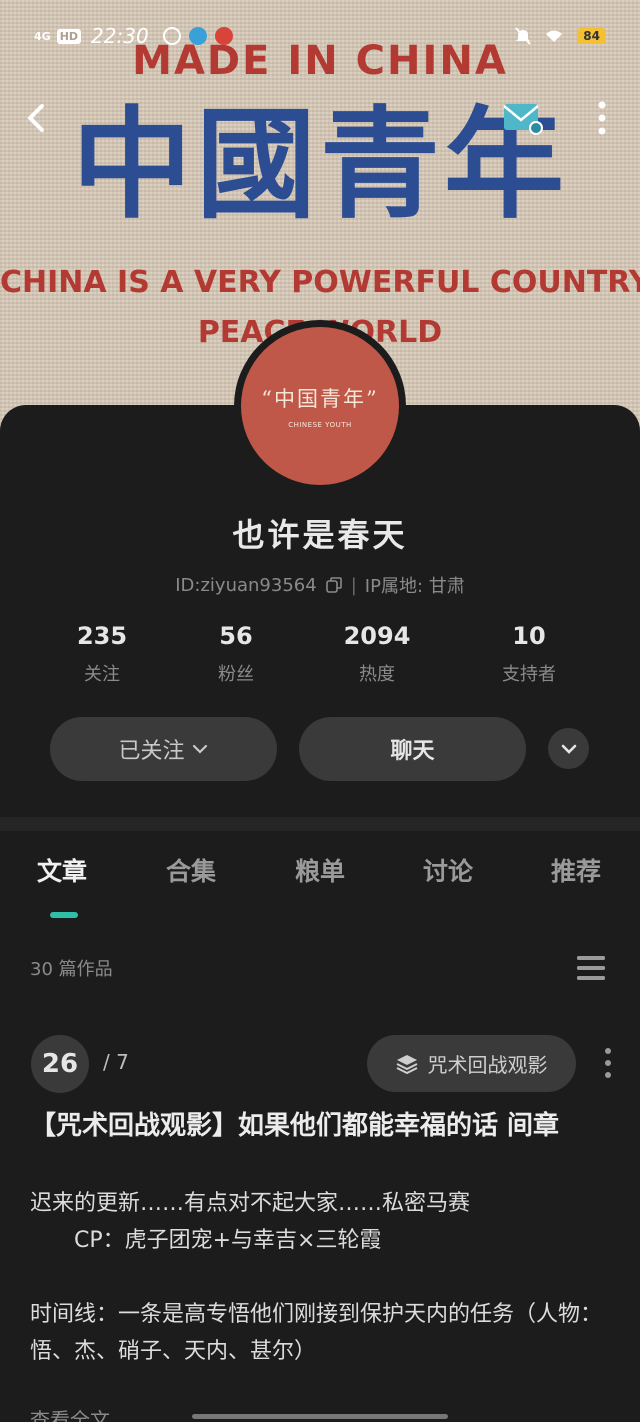 The image size is (640, 1422). What do you see at coordinates (71, 969) in the screenshot?
I see `works-count: 30 篇作品` at bounding box center [71, 969].